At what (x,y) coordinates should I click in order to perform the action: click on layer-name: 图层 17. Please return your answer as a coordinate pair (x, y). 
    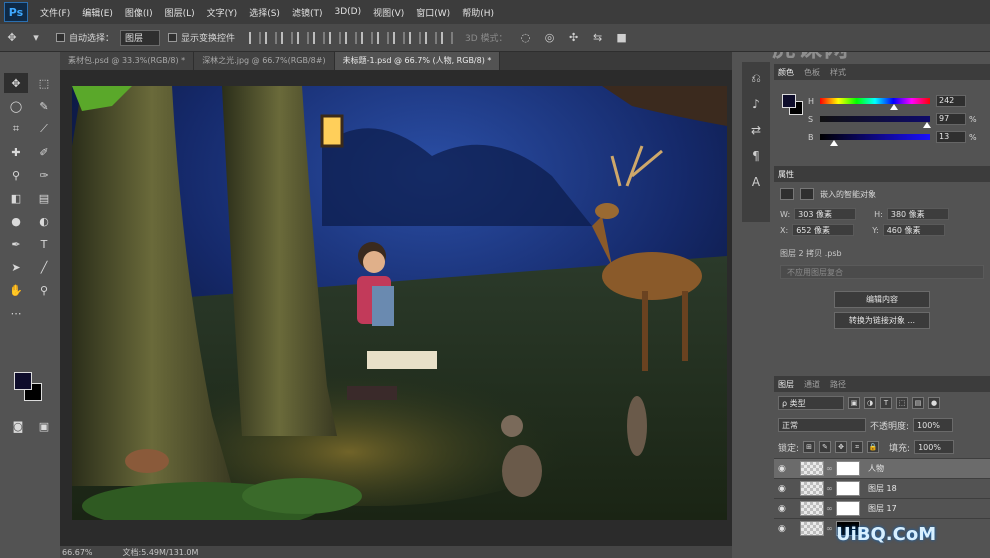
    Looking at the image, I should click on (882, 508).